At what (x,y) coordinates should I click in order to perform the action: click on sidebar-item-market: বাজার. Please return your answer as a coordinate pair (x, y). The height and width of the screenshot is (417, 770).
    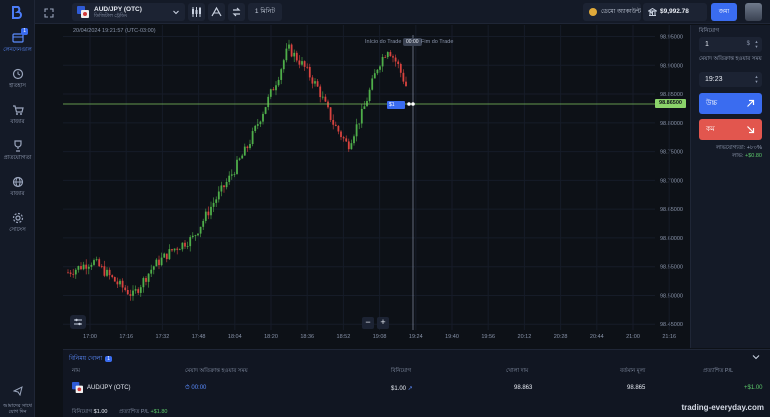
    Looking at the image, I should click on (17, 120).